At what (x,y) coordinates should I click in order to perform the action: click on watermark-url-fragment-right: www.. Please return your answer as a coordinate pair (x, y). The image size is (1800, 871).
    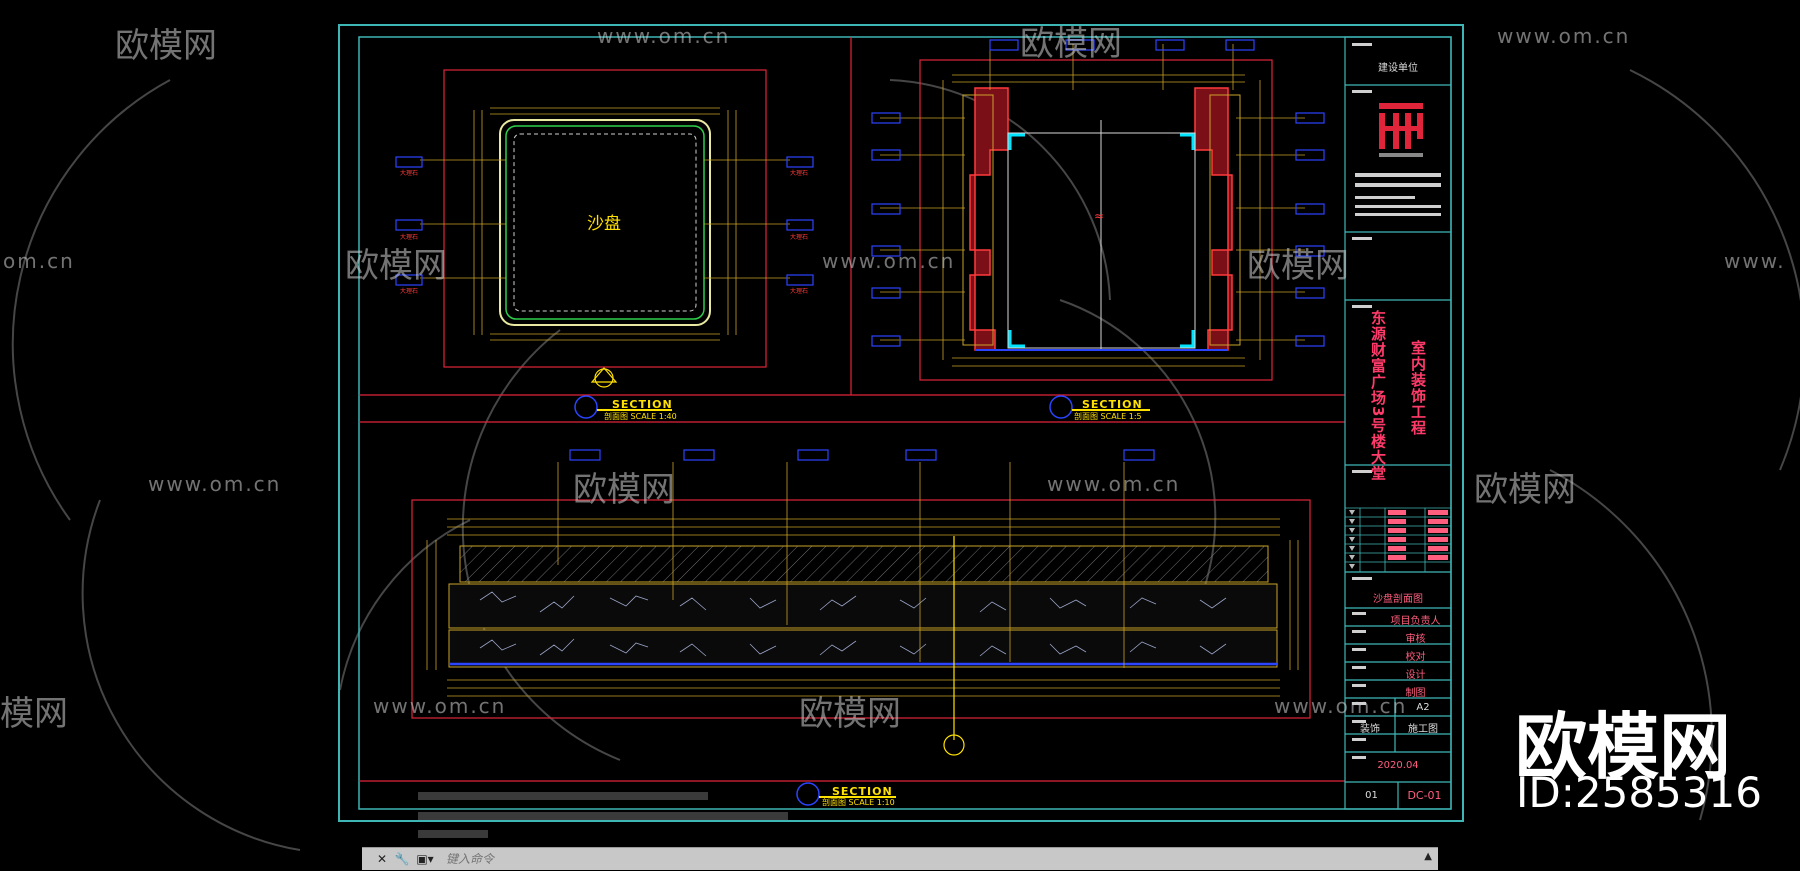
    Looking at the image, I should click on (1755, 261).